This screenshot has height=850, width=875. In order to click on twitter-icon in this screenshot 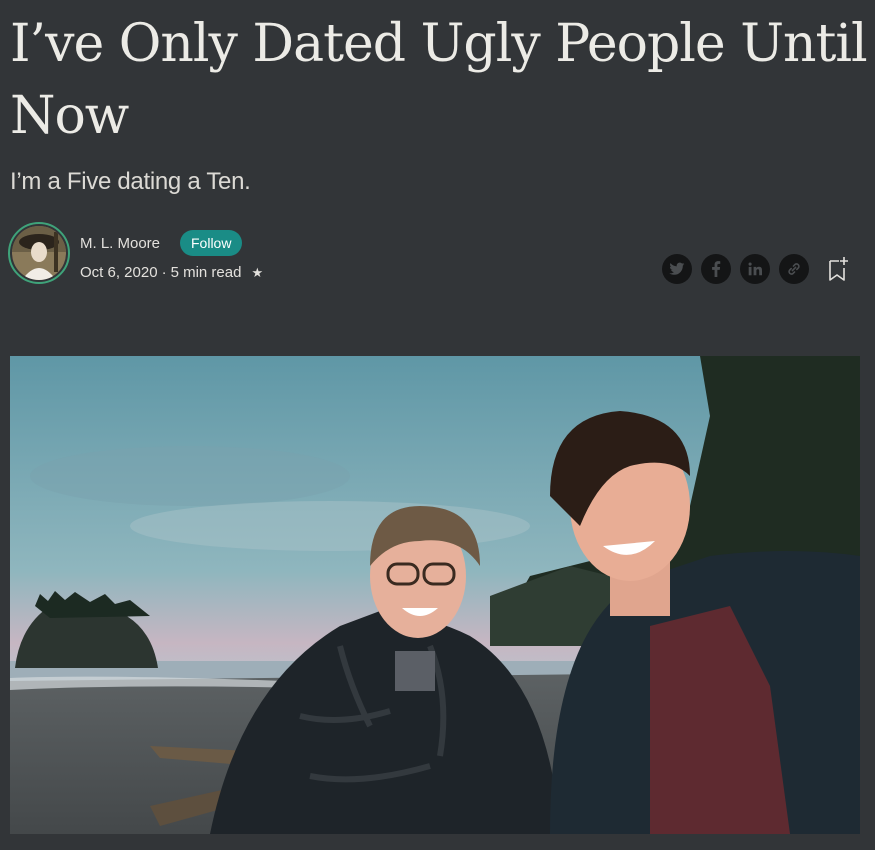, I will do `click(677, 269)`.